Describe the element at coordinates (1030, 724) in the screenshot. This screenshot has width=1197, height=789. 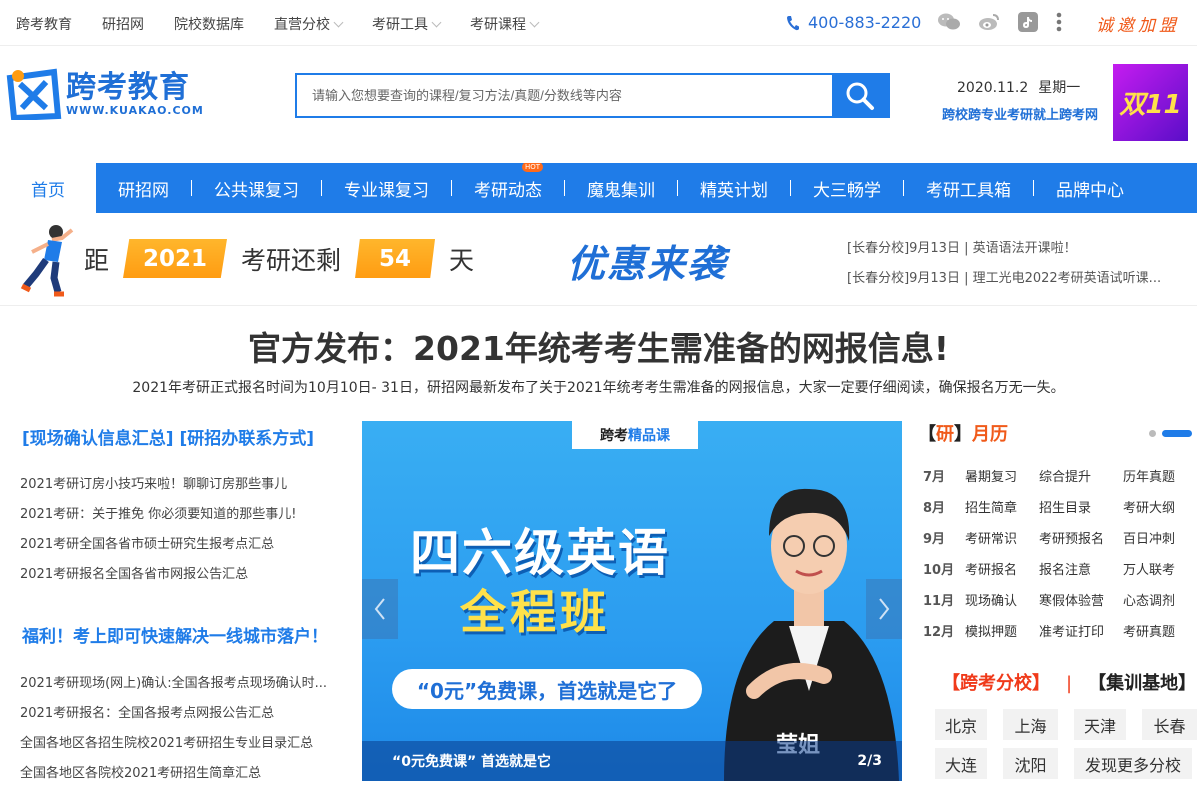
I see `city-shanghai: 上海` at that location.